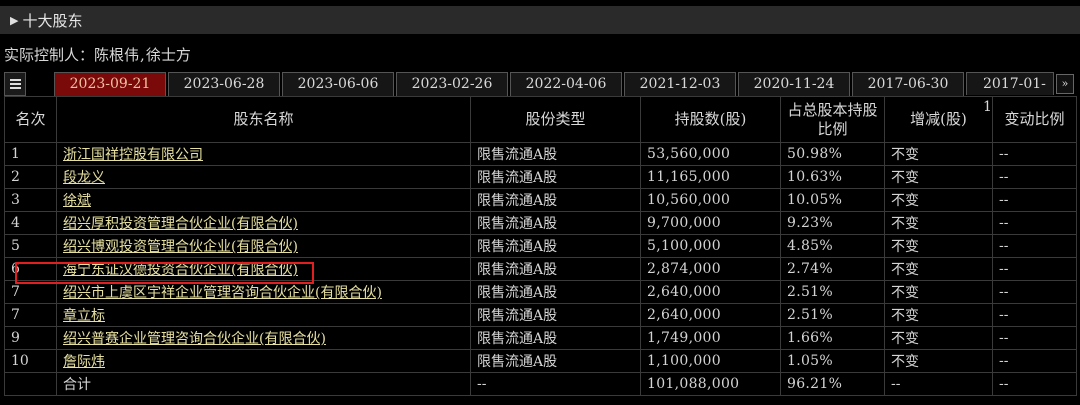 The height and width of the screenshot is (405, 1080). I want to click on table-row: 3 徐斌 限售流通A股 10,560,000 10.05% 不变 --, so click(540, 200).